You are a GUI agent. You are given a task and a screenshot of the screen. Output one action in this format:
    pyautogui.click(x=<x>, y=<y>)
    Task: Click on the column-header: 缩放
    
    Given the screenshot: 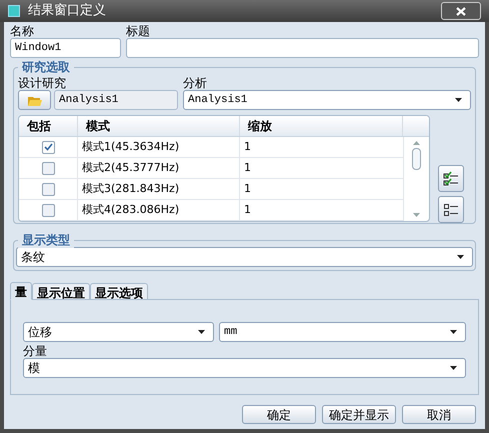 What is the action you would take?
    pyautogui.click(x=321, y=126)
    